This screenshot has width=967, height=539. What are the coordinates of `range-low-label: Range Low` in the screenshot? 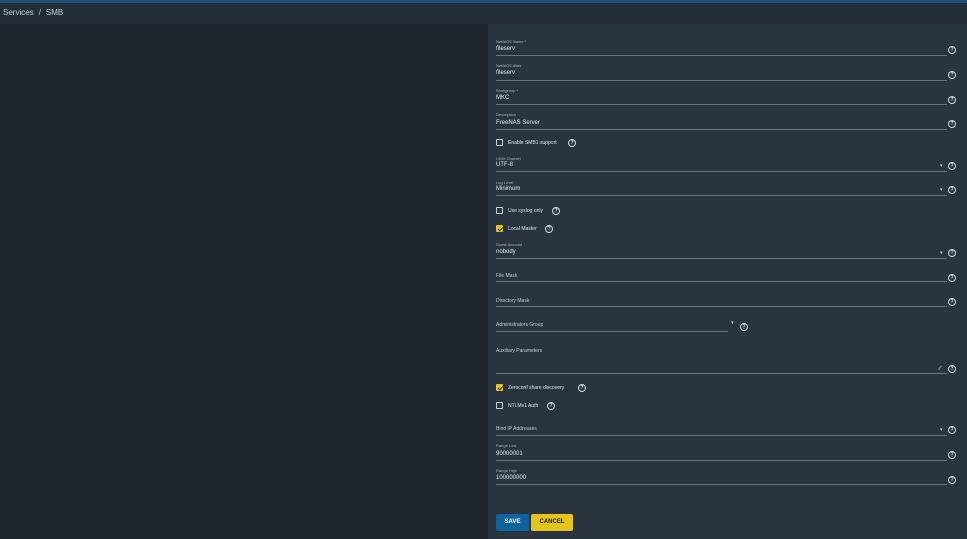 It's located at (506, 445).